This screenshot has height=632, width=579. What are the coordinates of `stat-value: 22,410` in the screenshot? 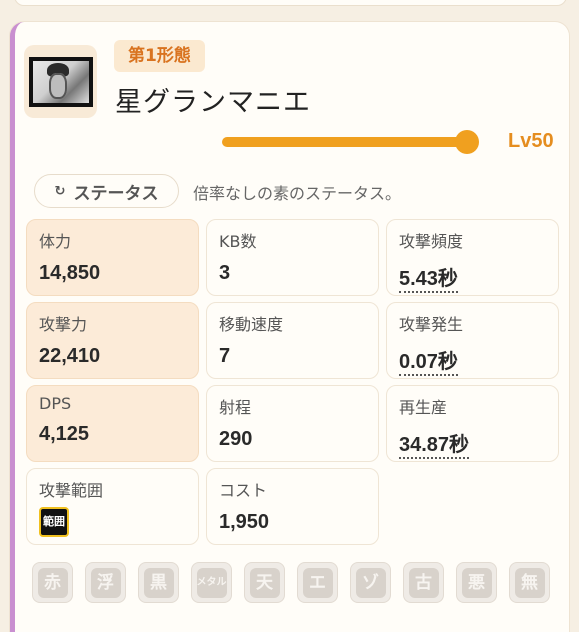 It's located at (70, 356).